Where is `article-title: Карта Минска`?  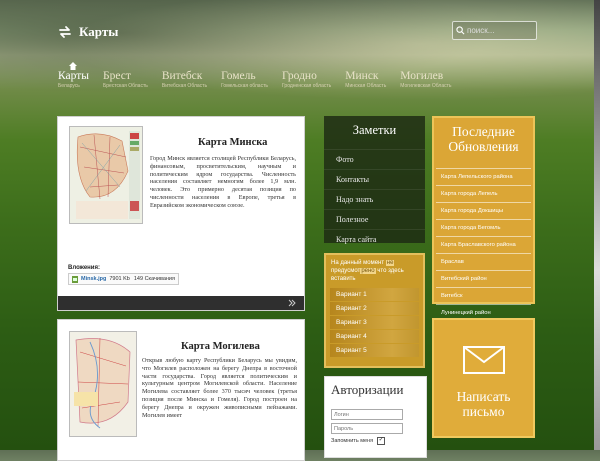
article-title: Карта Минска is located at coordinates (232, 142).